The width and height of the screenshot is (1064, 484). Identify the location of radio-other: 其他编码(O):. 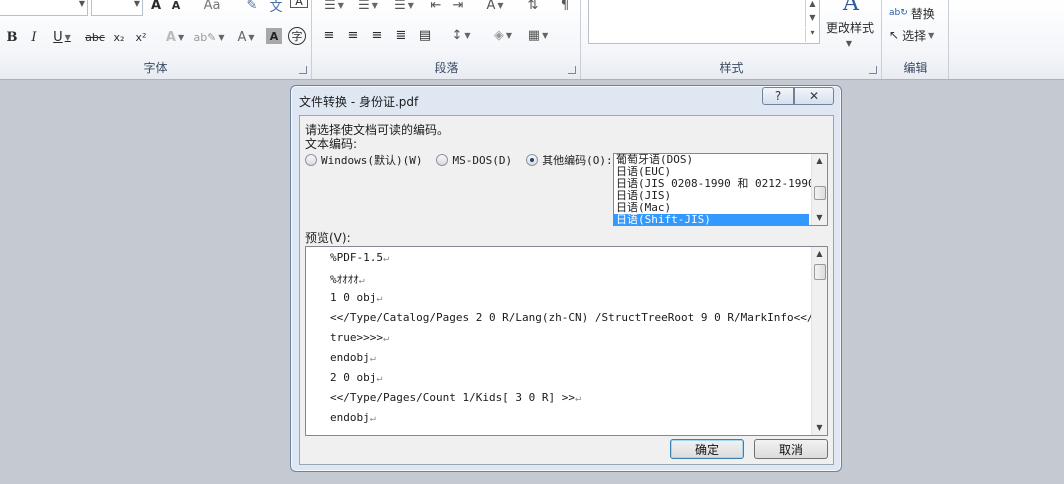
(569, 160).